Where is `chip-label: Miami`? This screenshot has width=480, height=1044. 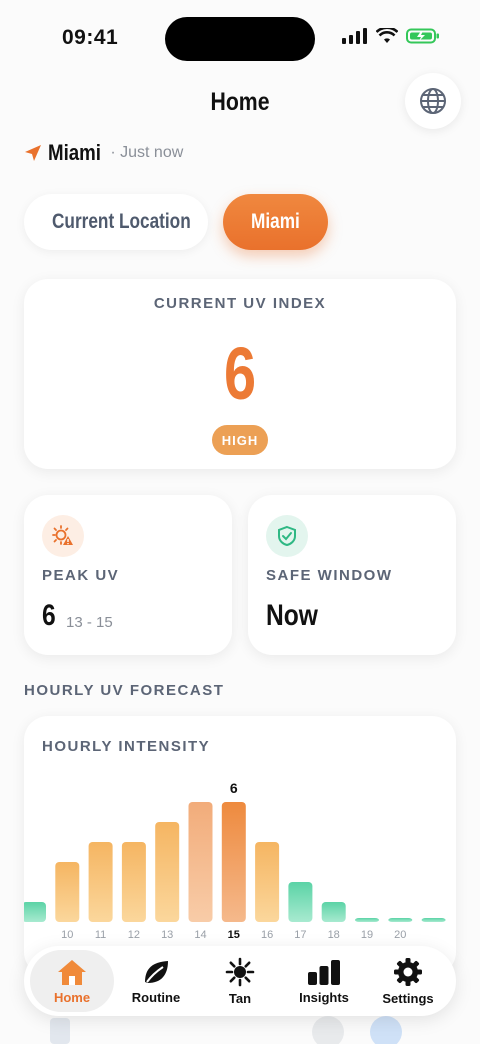
chip-label: Miami is located at coordinates (275, 221).